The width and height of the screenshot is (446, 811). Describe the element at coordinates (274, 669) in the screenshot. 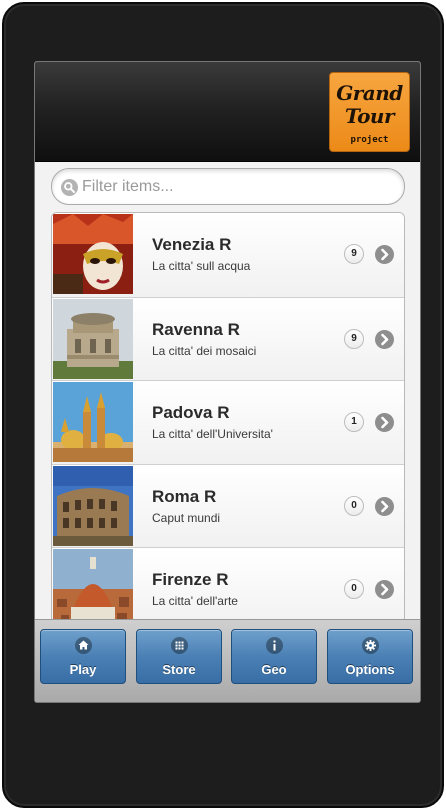

I see `geo-label: Geo` at that location.